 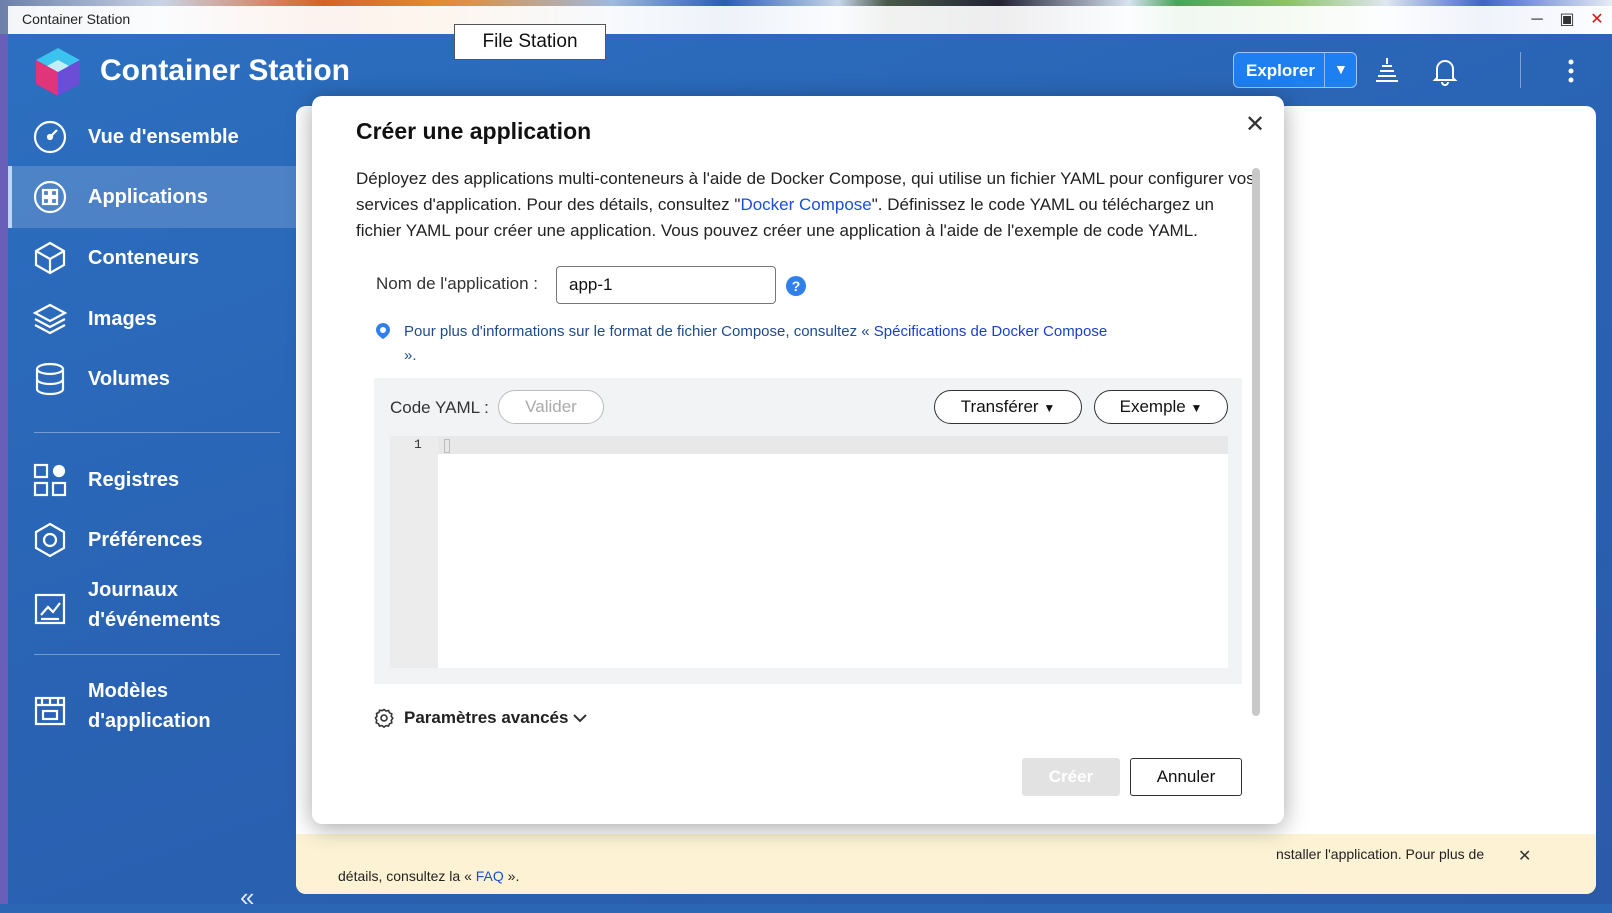 I want to click on yaml-code-label: Code YAML :, so click(x=439, y=407).